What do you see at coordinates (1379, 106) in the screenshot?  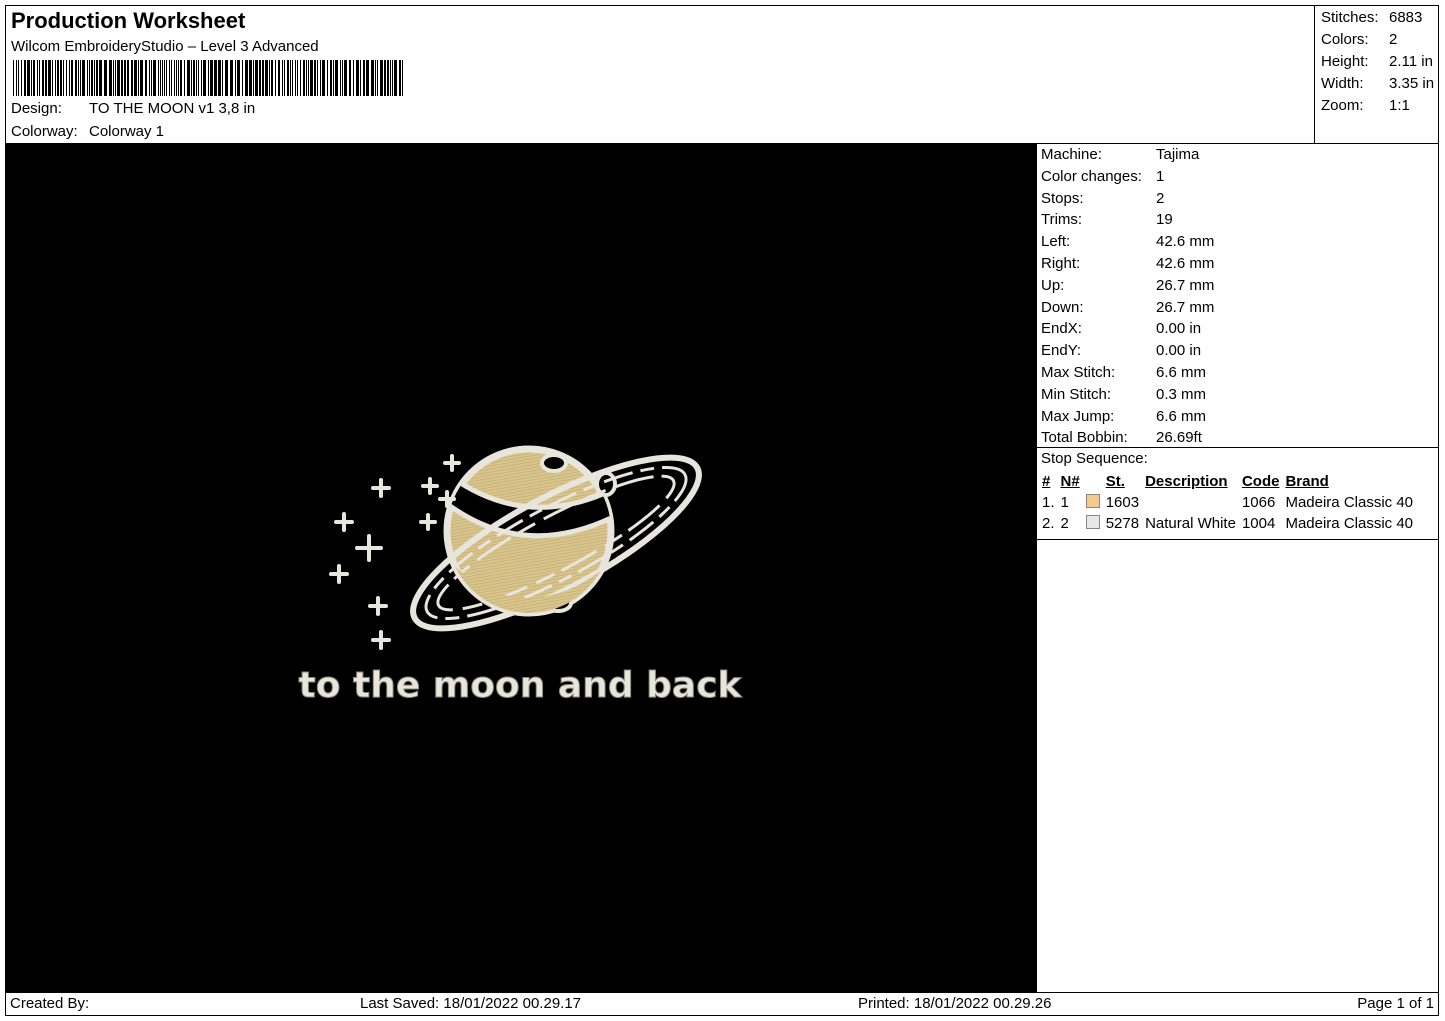 I see `summary-row: Zoom: 1:1` at bounding box center [1379, 106].